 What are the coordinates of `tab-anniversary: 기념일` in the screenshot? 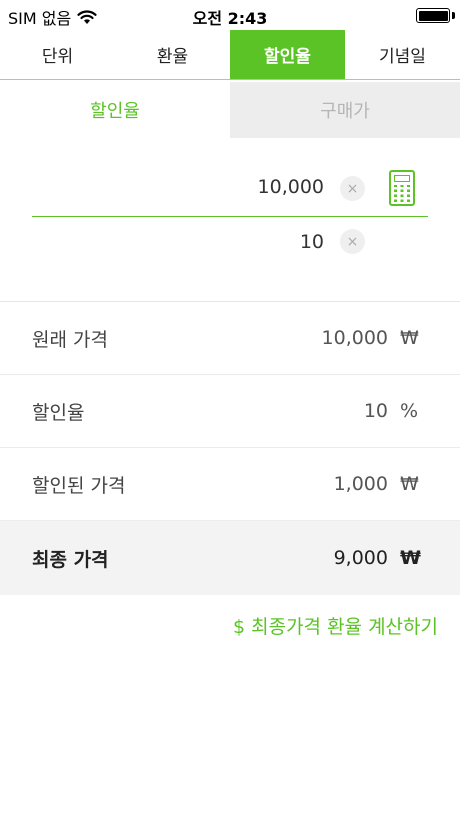 It's located at (402, 54).